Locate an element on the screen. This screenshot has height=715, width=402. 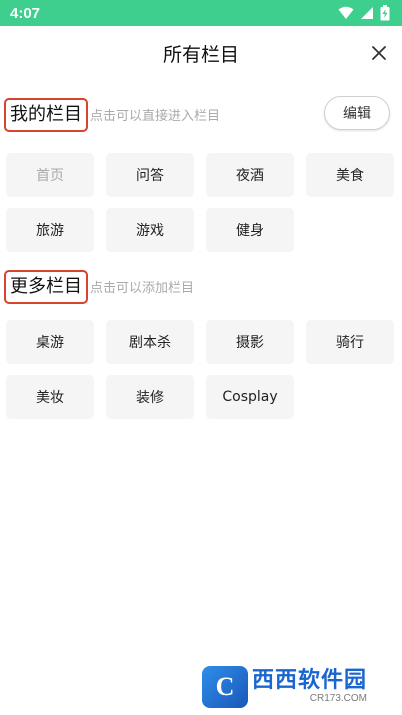
more-section-grid: 桌游 剧本杀 摄影 骑行 美妆 装修 Cosplay is located at coordinates (201, 369).